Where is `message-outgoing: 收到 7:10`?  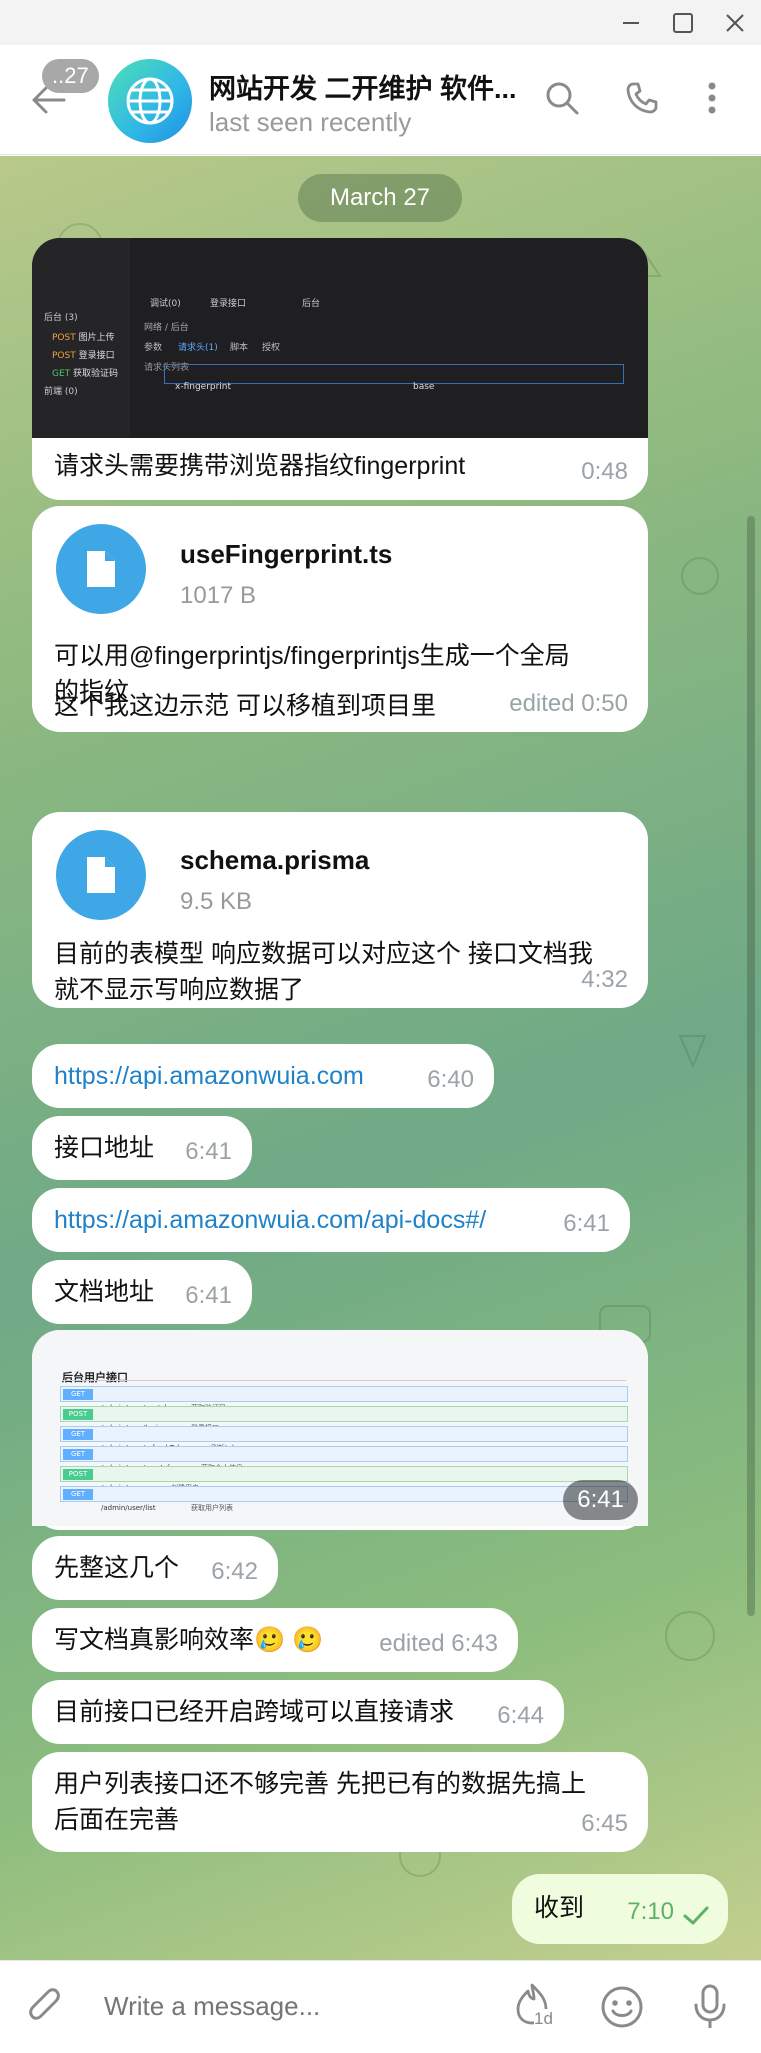
message-outgoing: 收到 7:10 is located at coordinates (620, 1909).